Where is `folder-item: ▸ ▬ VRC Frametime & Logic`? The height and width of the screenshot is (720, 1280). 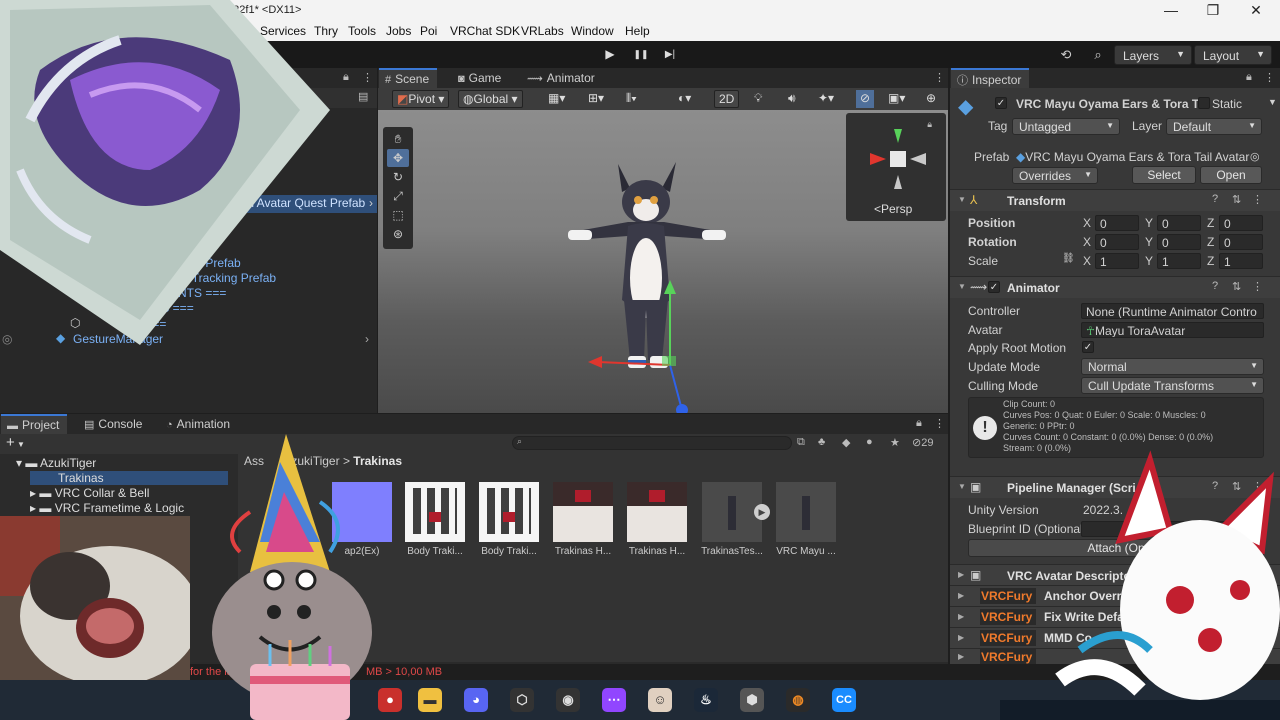 folder-item: ▸ ▬ VRC Frametime & Logic is located at coordinates (107, 508).